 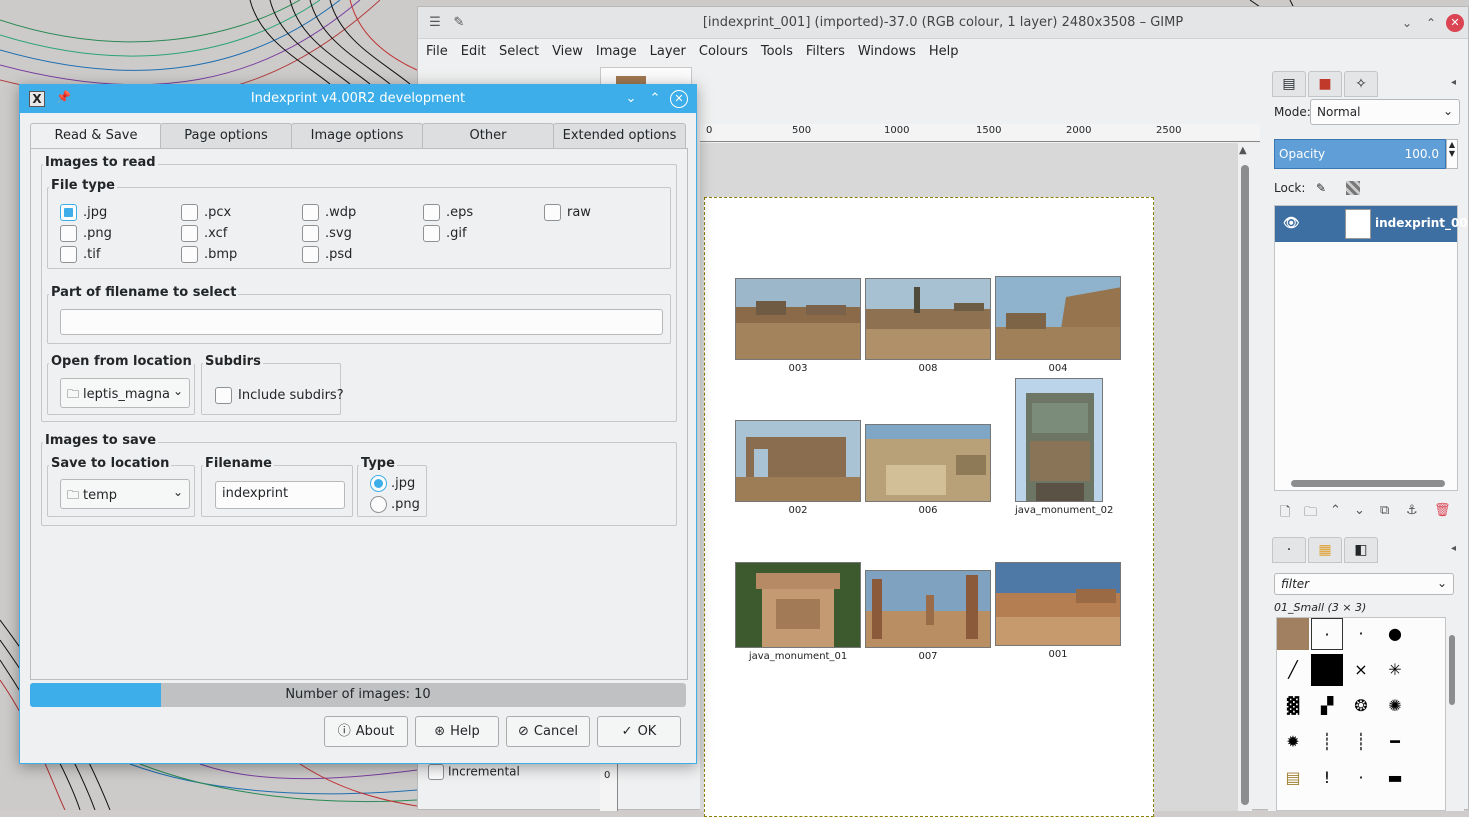 I want to click on radio-dot, so click(x=378, y=504).